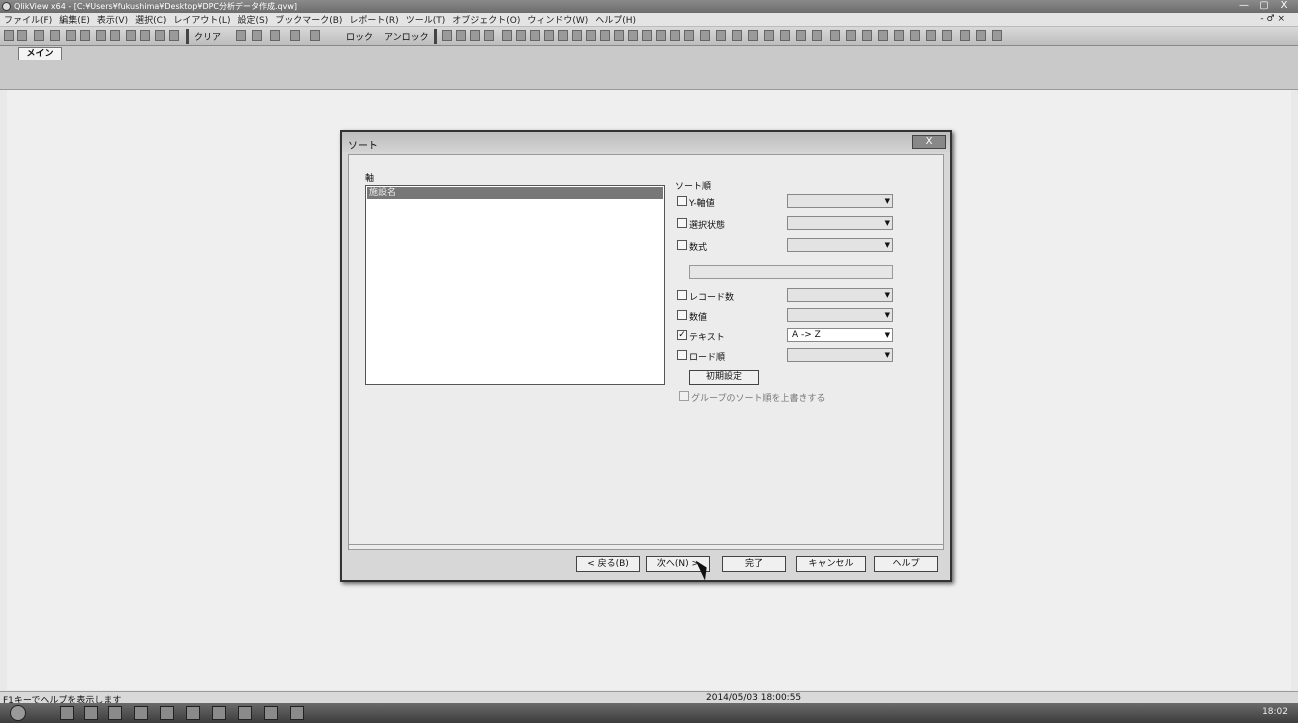 This screenshot has height=723, width=1298. What do you see at coordinates (9, 35) in the screenshot?
I see `new-icon` at bounding box center [9, 35].